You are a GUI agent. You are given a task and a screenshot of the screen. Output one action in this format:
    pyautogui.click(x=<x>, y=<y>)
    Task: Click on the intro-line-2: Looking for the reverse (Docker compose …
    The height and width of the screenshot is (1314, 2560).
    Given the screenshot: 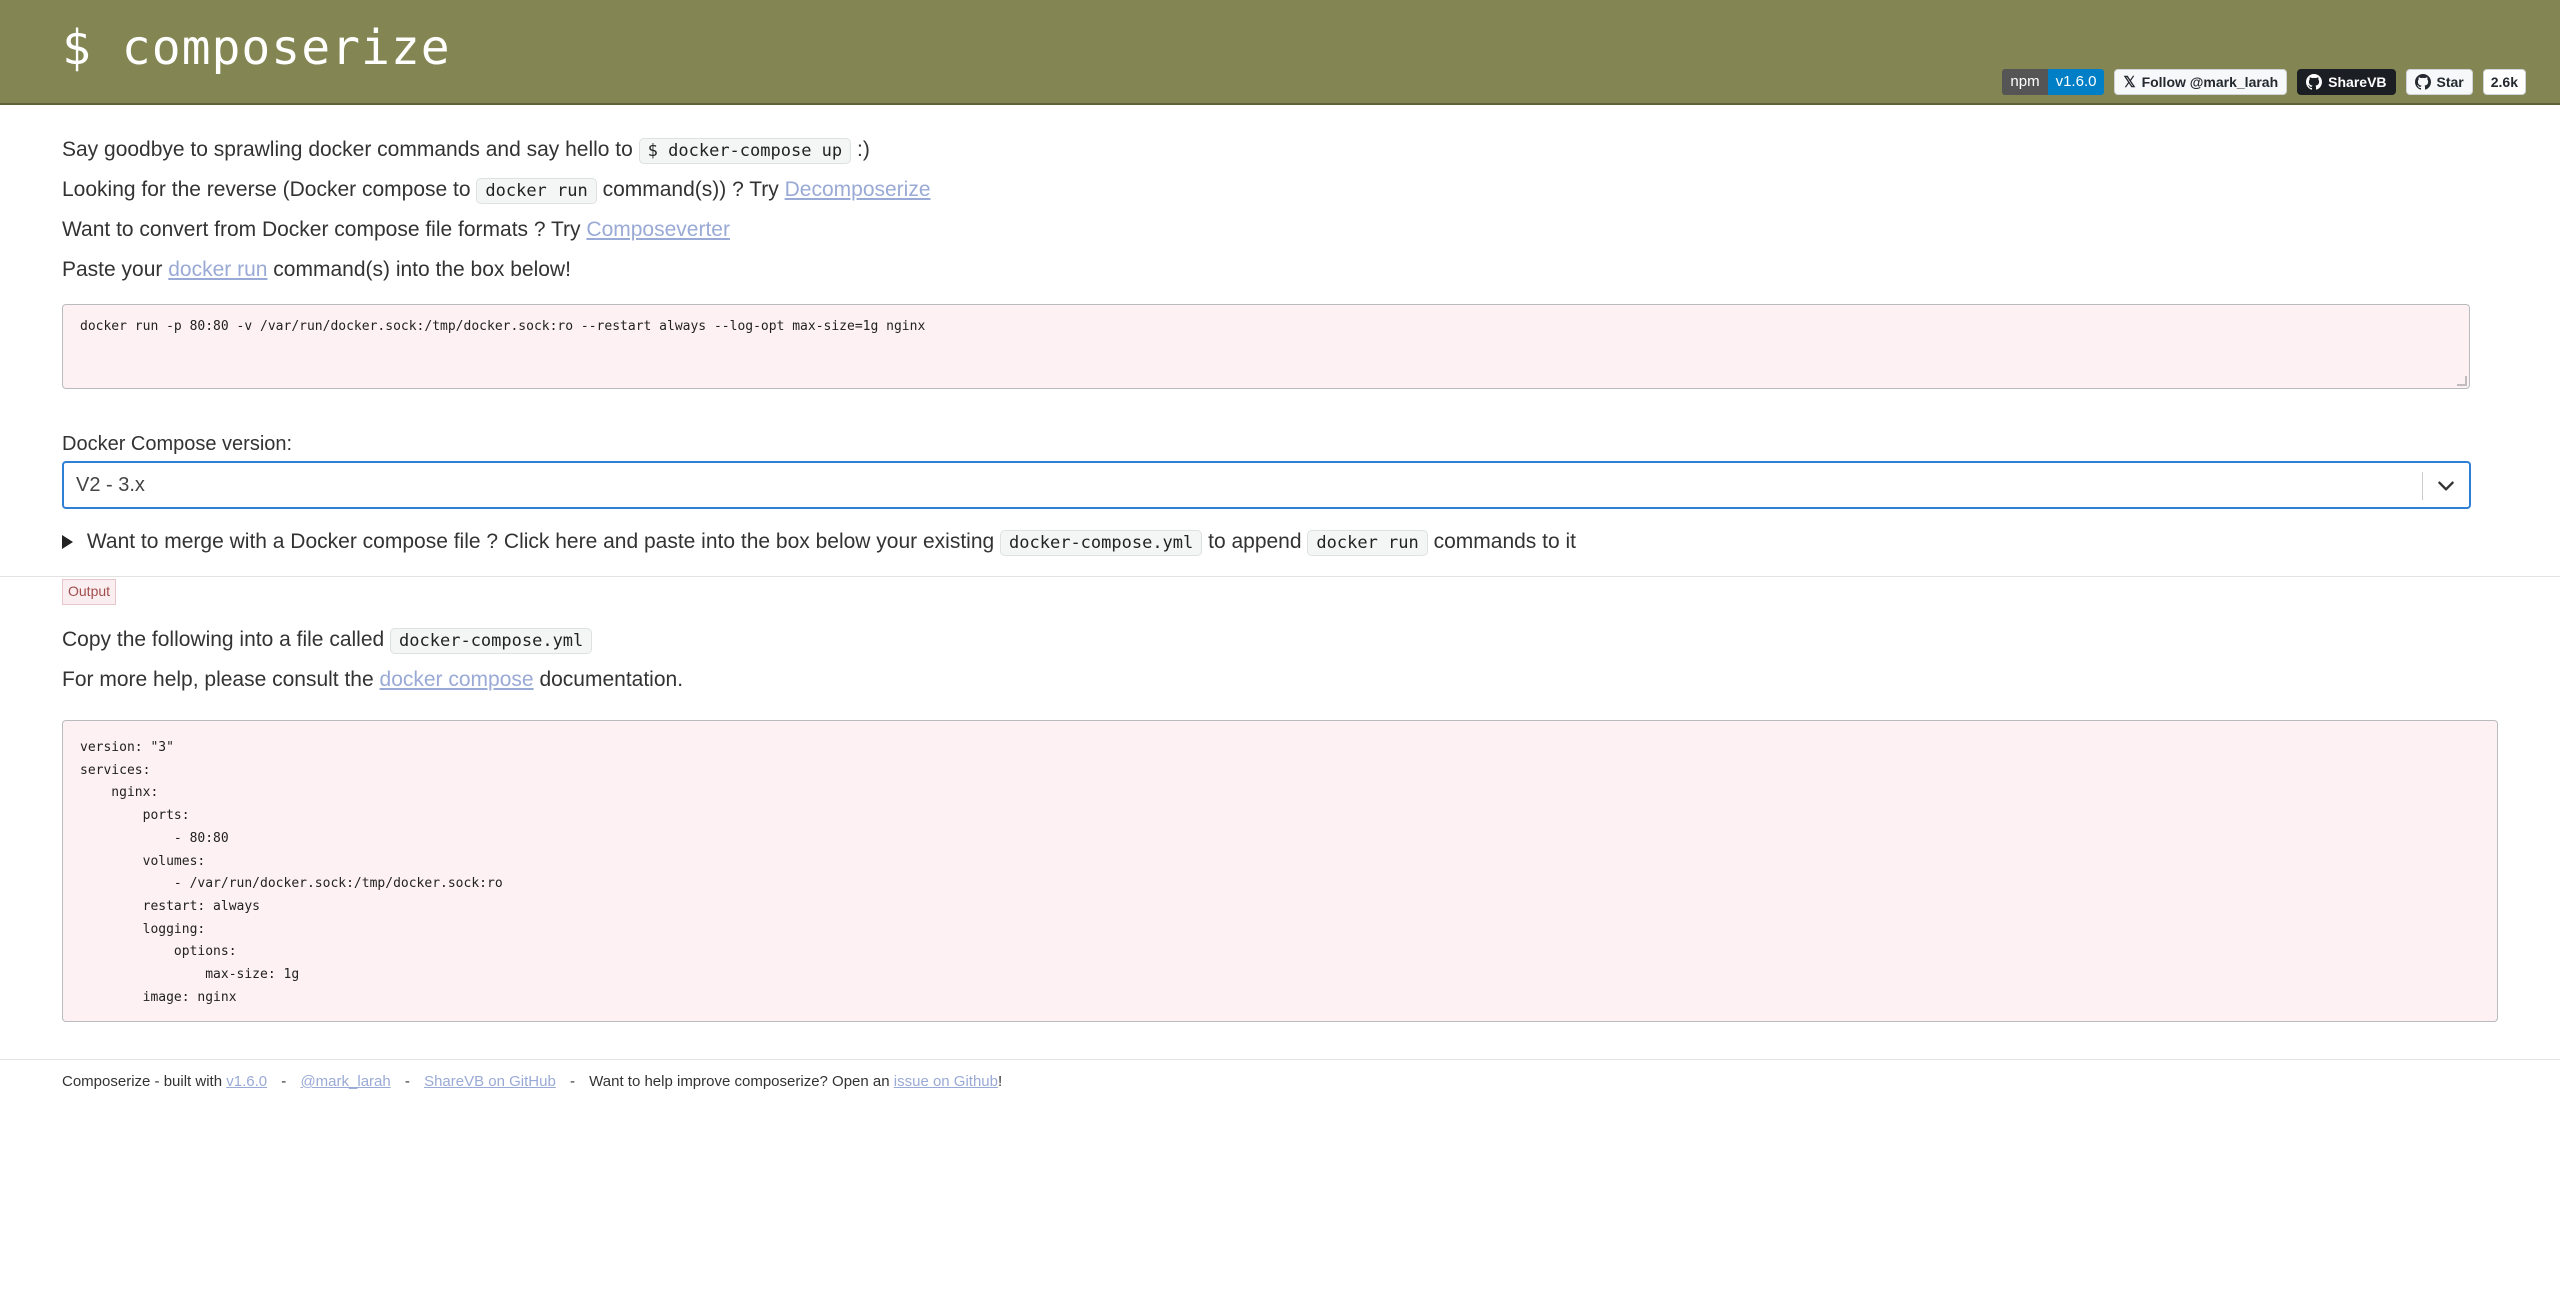 What is the action you would take?
    pyautogui.click(x=496, y=190)
    